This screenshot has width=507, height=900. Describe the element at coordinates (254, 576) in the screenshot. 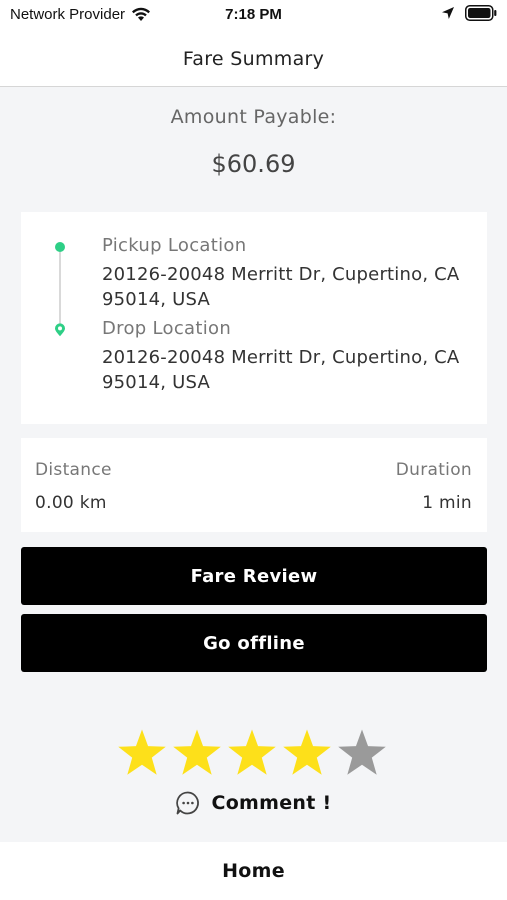

I see `fare-review-button: Fare Review` at that location.